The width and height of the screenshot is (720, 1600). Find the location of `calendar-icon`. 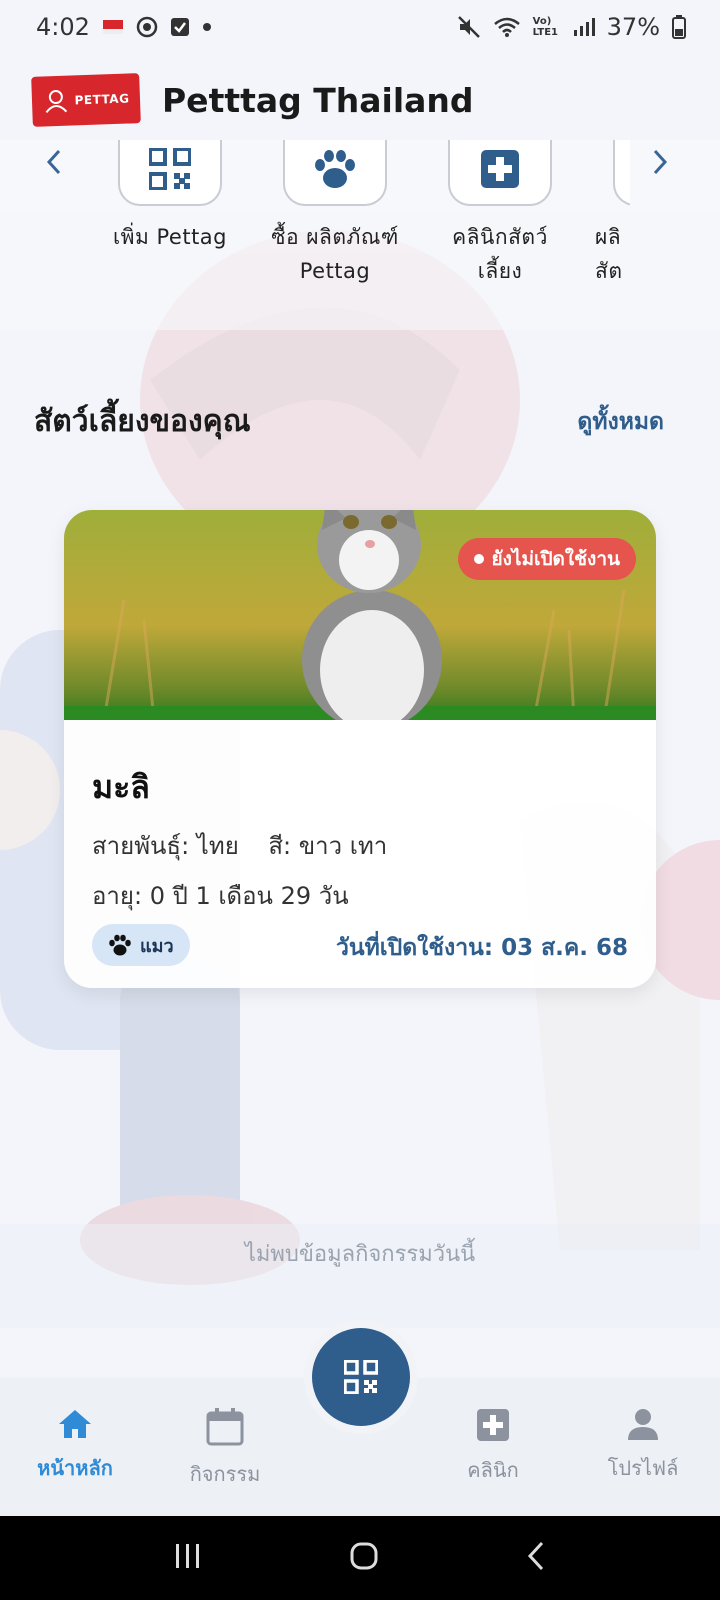

calendar-icon is located at coordinates (225, 1427).